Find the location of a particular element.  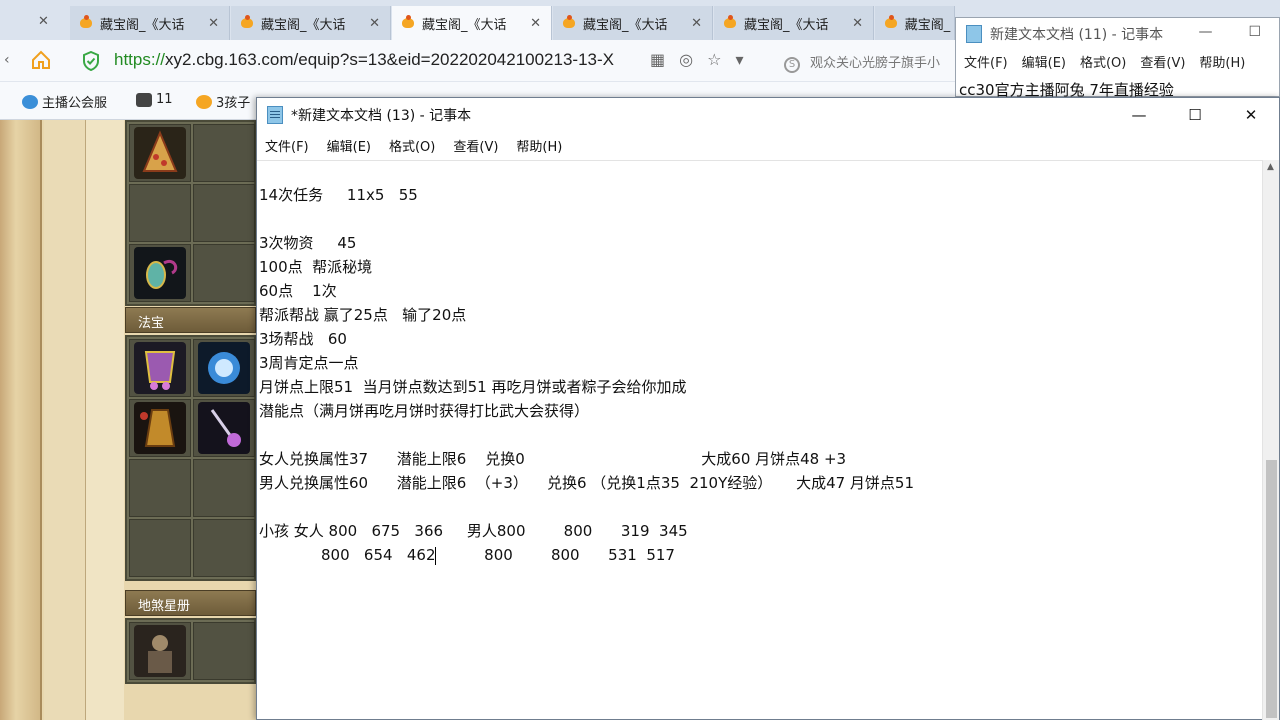

browser-tab-active: 藏宝阁_《大话 ✕ is located at coordinates (472, 23).